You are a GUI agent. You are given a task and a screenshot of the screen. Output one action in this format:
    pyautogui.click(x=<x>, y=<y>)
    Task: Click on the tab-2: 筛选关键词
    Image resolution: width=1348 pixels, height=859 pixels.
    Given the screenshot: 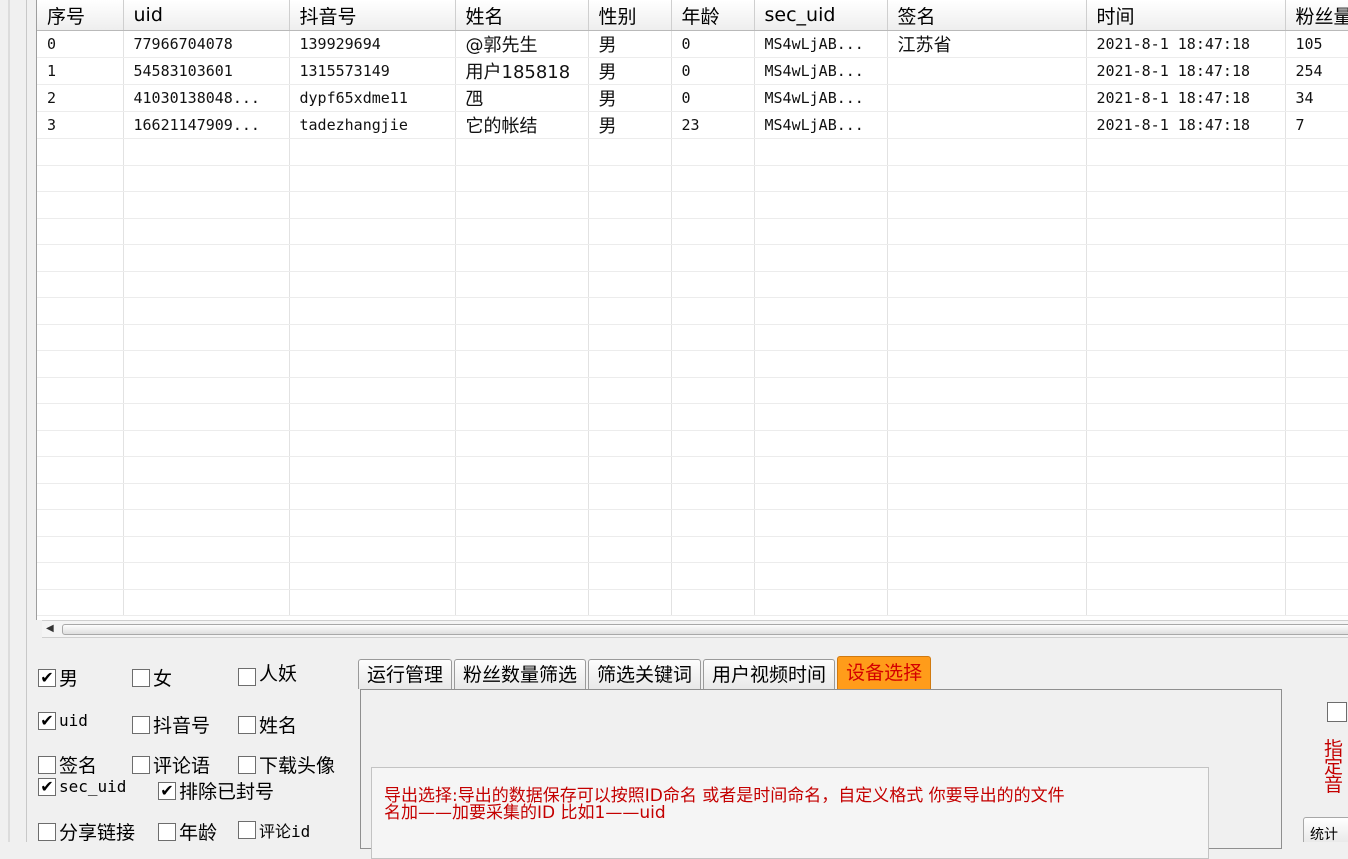 What is the action you would take?
    pyautogui.click(x=645, y=674)
    